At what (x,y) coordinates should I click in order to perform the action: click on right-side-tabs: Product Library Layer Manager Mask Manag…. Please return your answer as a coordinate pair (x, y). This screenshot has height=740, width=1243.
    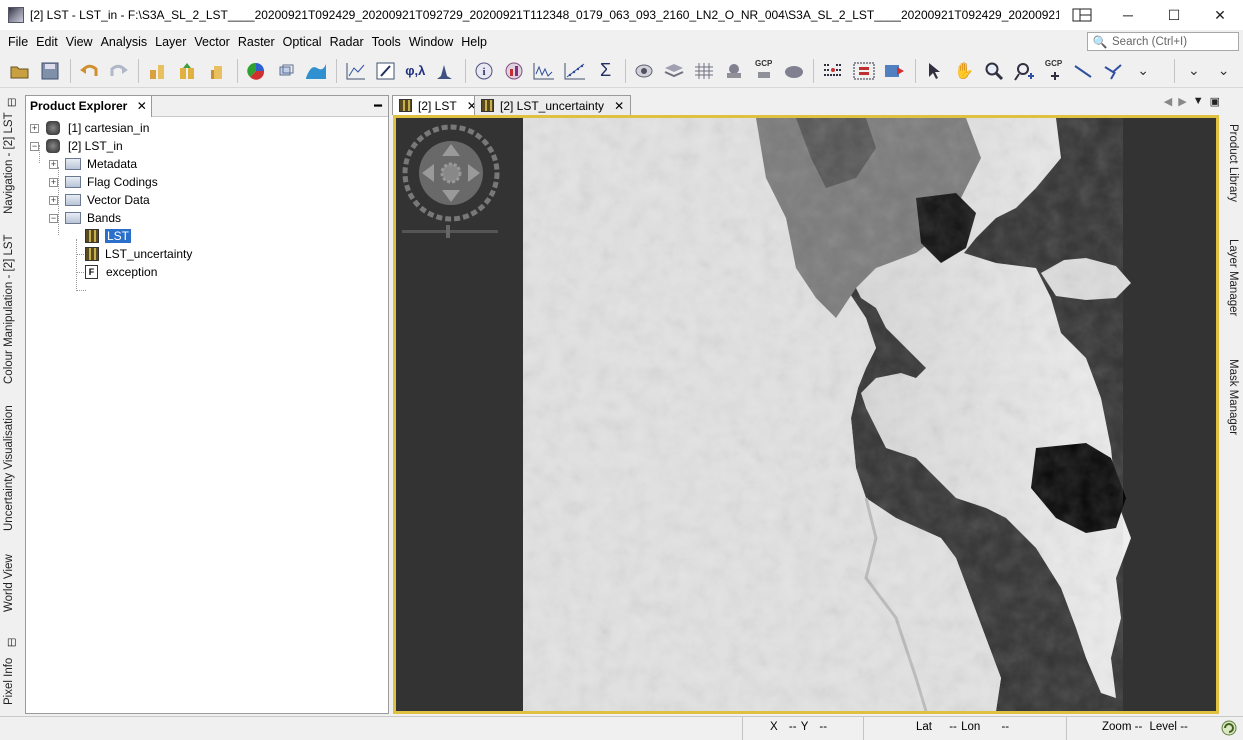
    Looking at the image, I should click on (1231, 404).